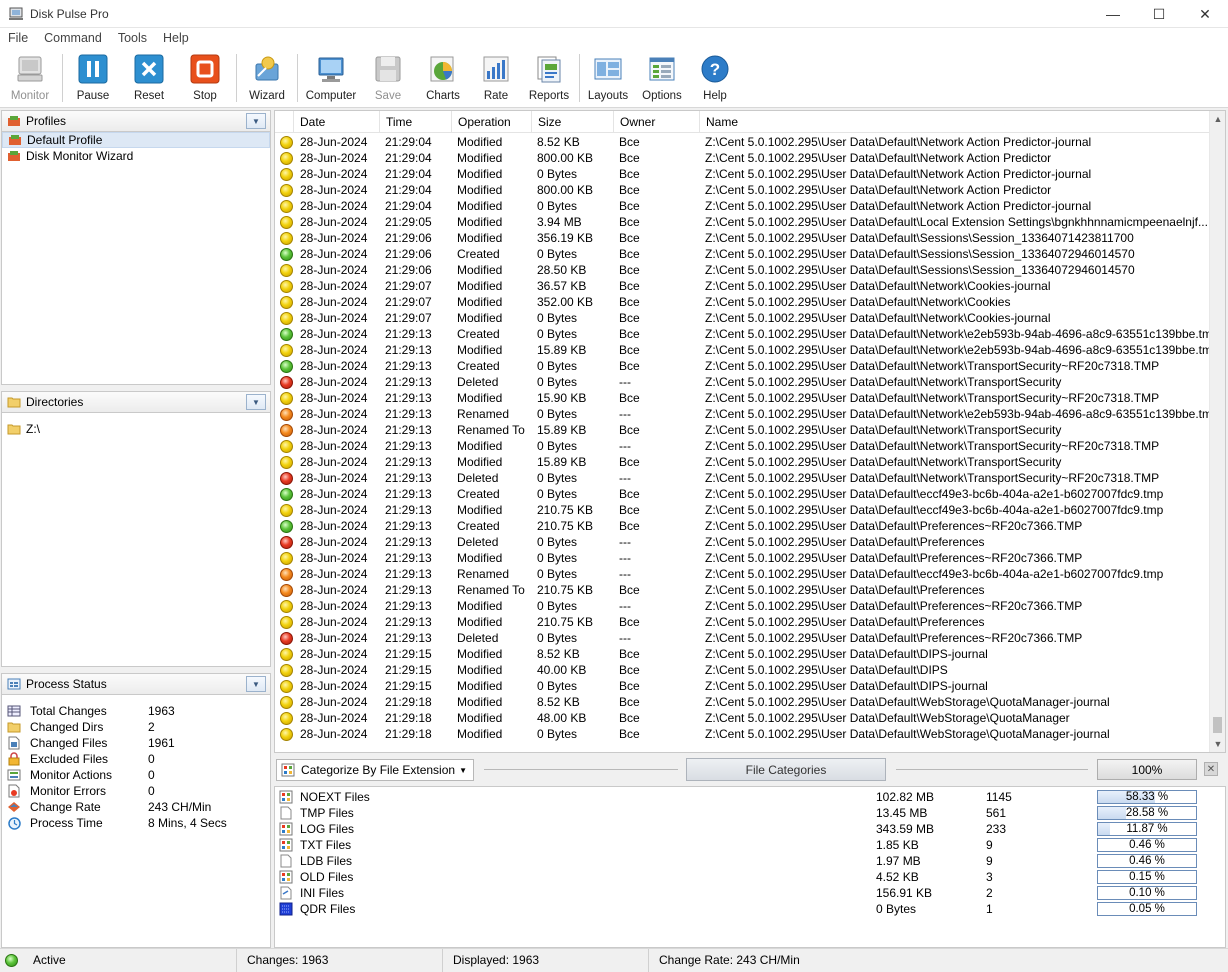 This screenshot has height=972, width=1228. Describe the element at coordinates (1205, 14) in the screenshot. I see `close-window-button: ✕` at that location.